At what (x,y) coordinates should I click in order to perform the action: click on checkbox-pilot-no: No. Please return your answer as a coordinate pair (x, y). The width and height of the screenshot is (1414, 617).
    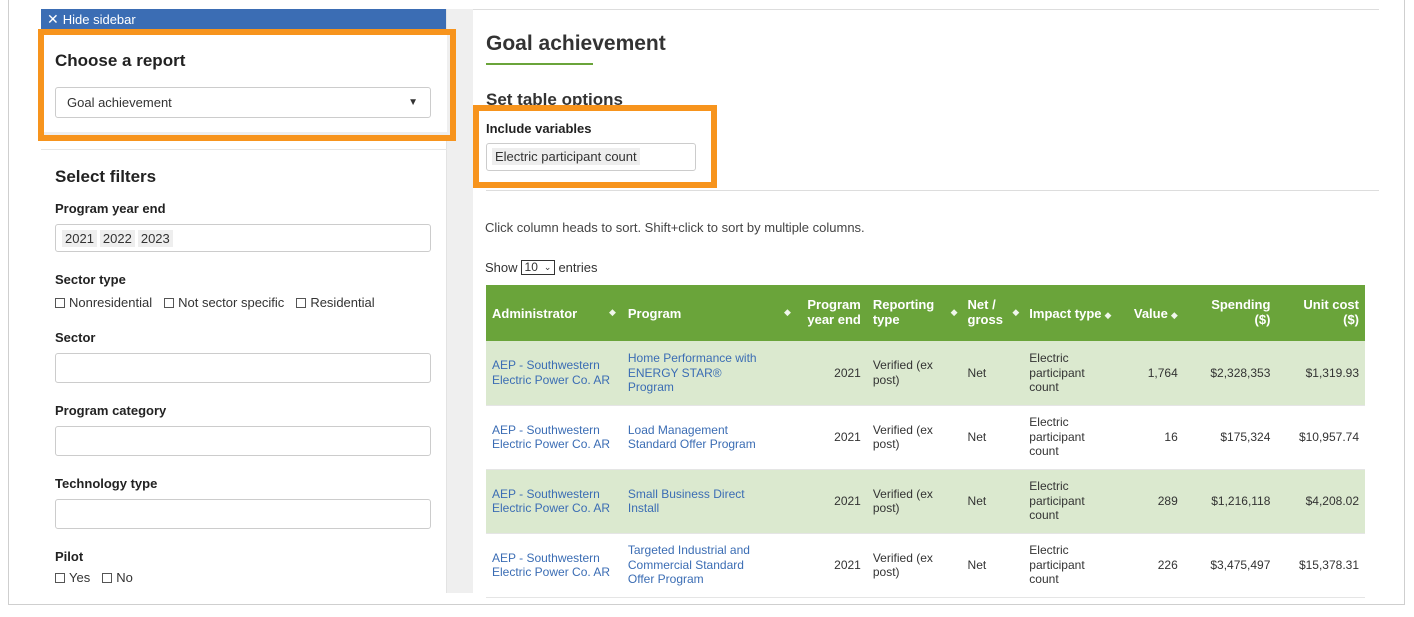
    Looking at the image, I should click on (117, 577).